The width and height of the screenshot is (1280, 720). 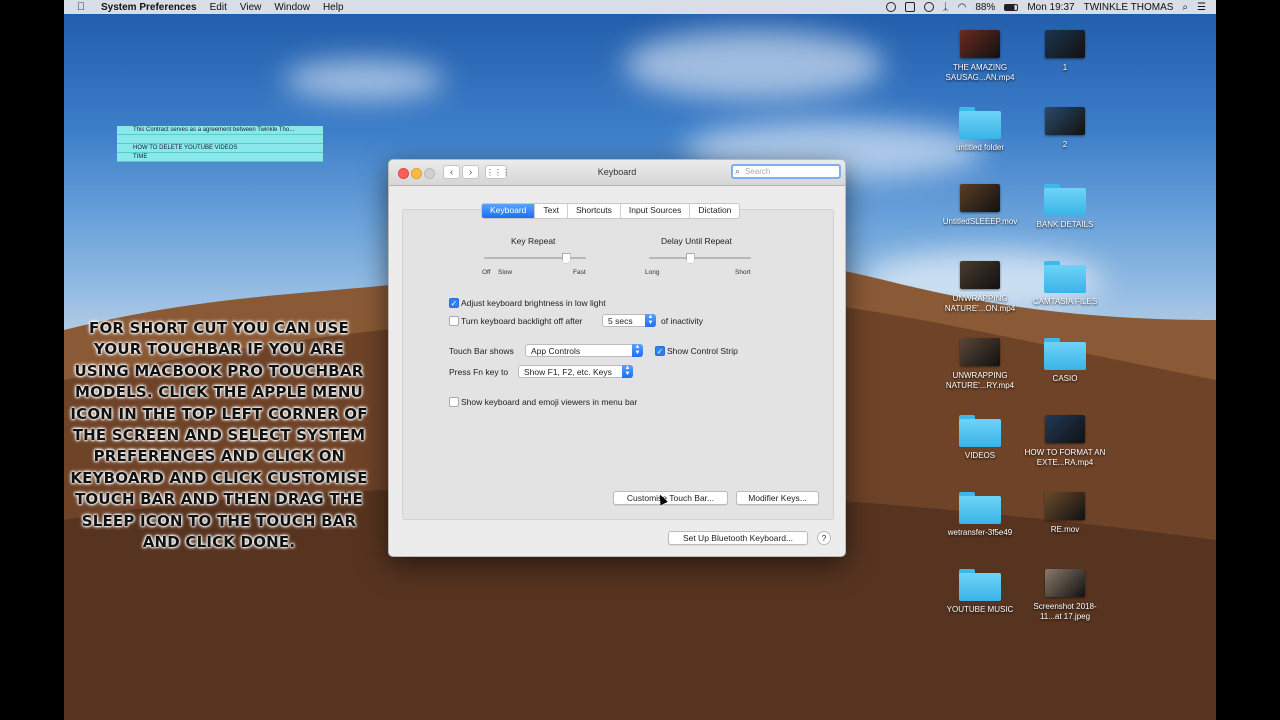 What do you see at coordinates (333, 7) in the screenshot?
I see `menu-help: Help` at bounding box center [333, 7].